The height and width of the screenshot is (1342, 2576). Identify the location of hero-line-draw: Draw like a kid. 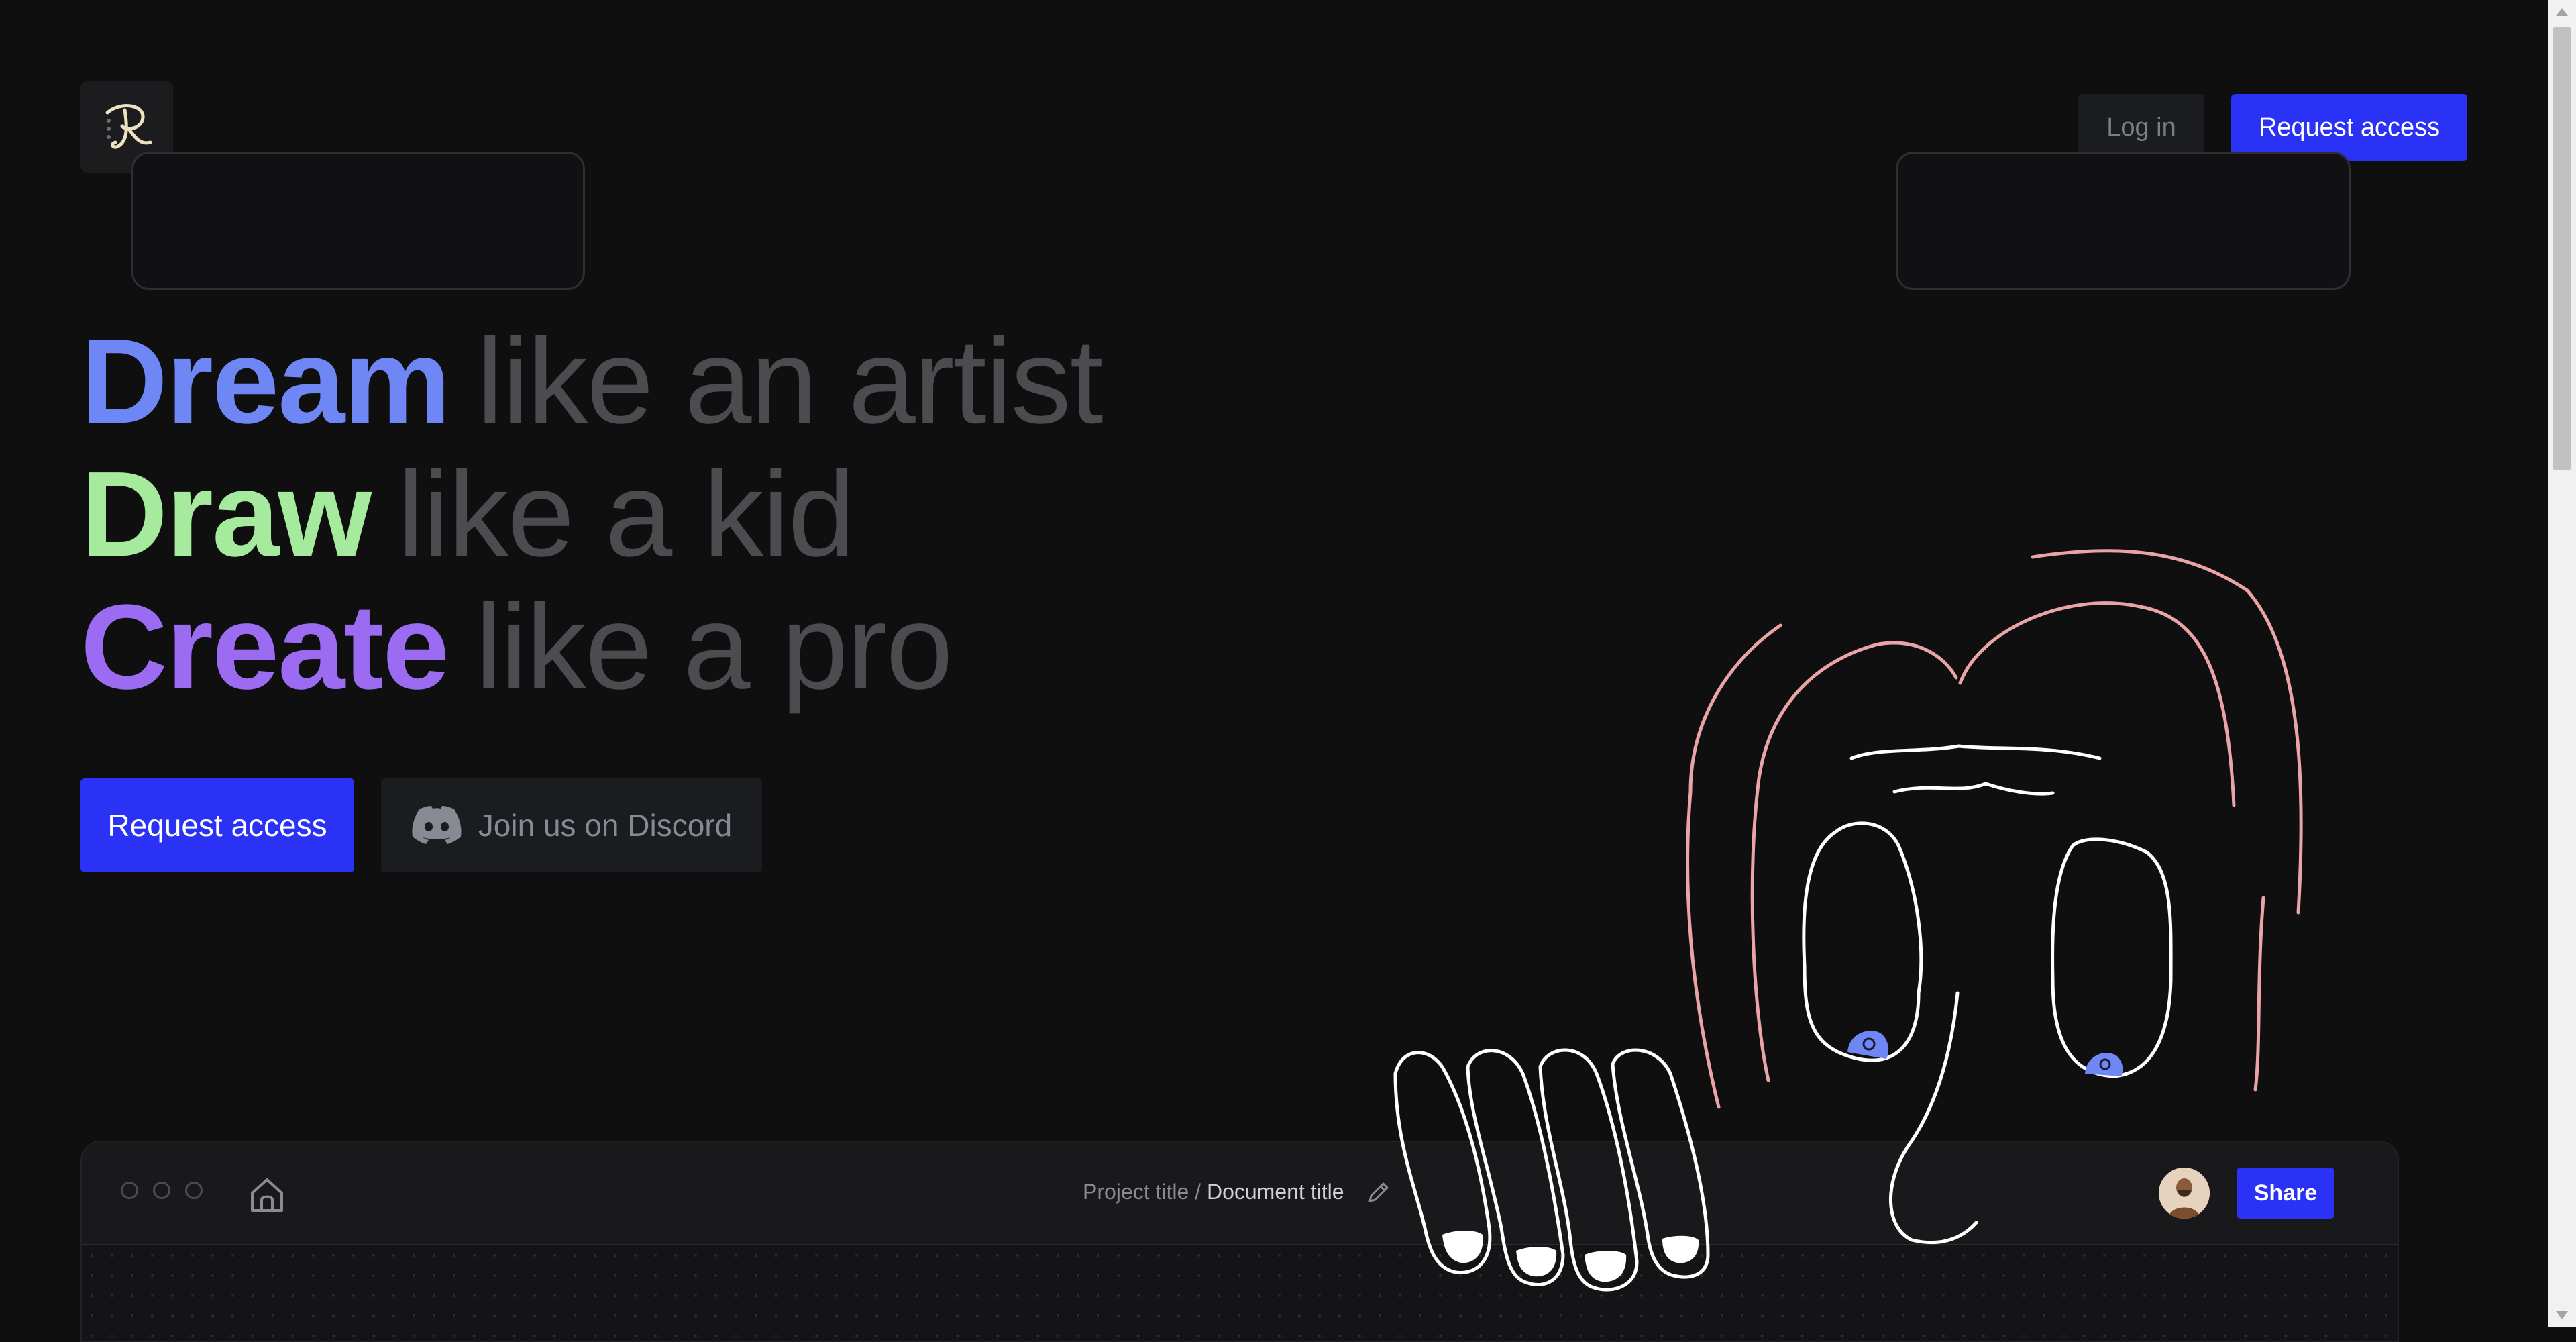
(591, 514).